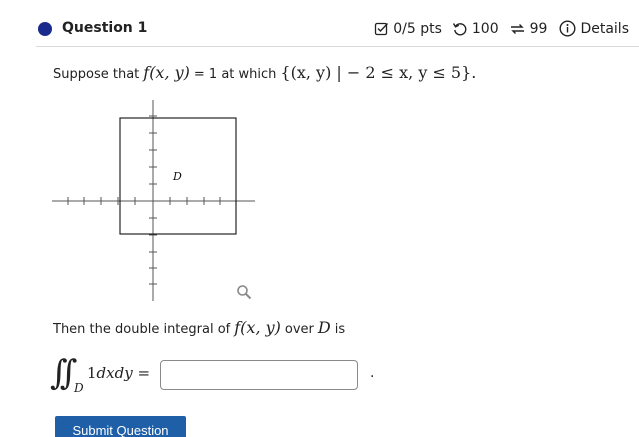  Describe the element at coordinates (324, 327) in the screenshot. I see `line2-region: D` at that location.